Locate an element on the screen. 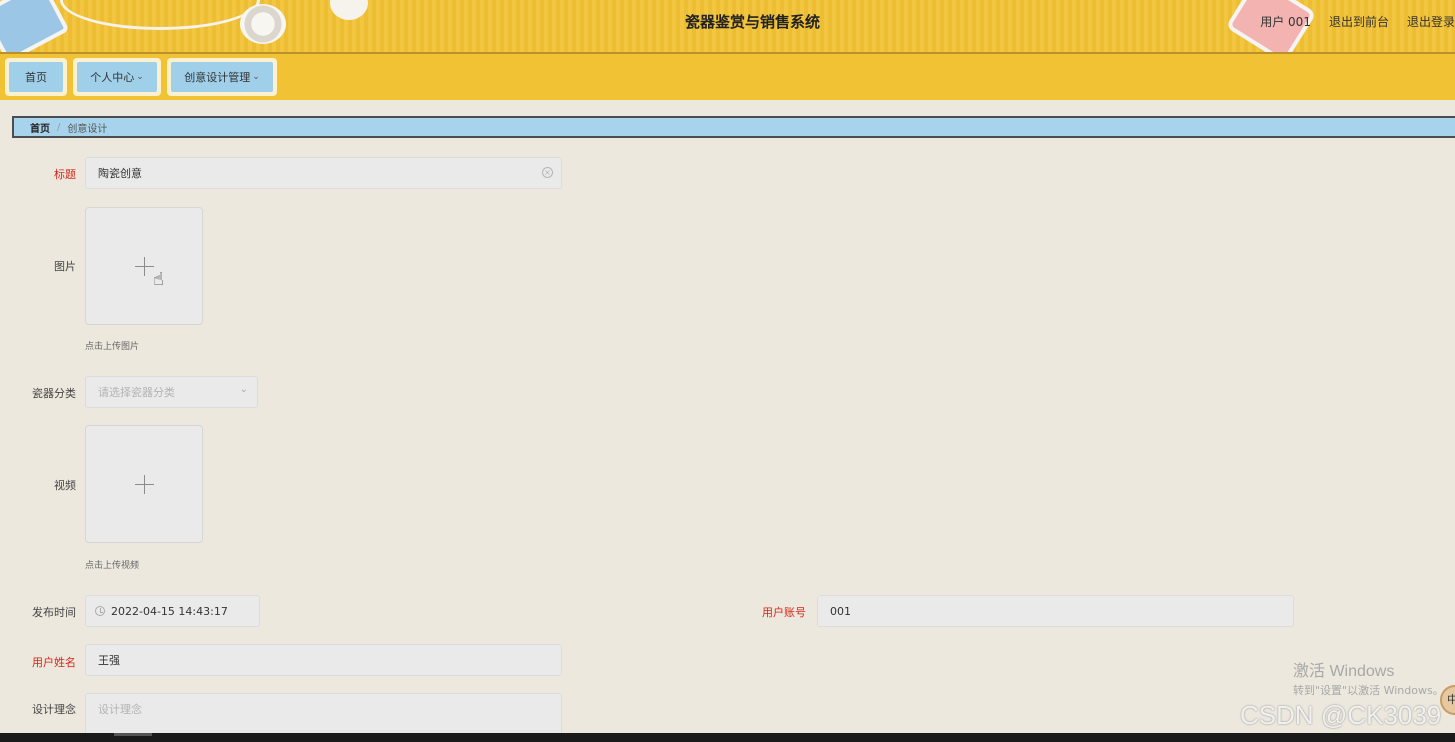  image-label: 图片 is located at coordinates (65, 266).